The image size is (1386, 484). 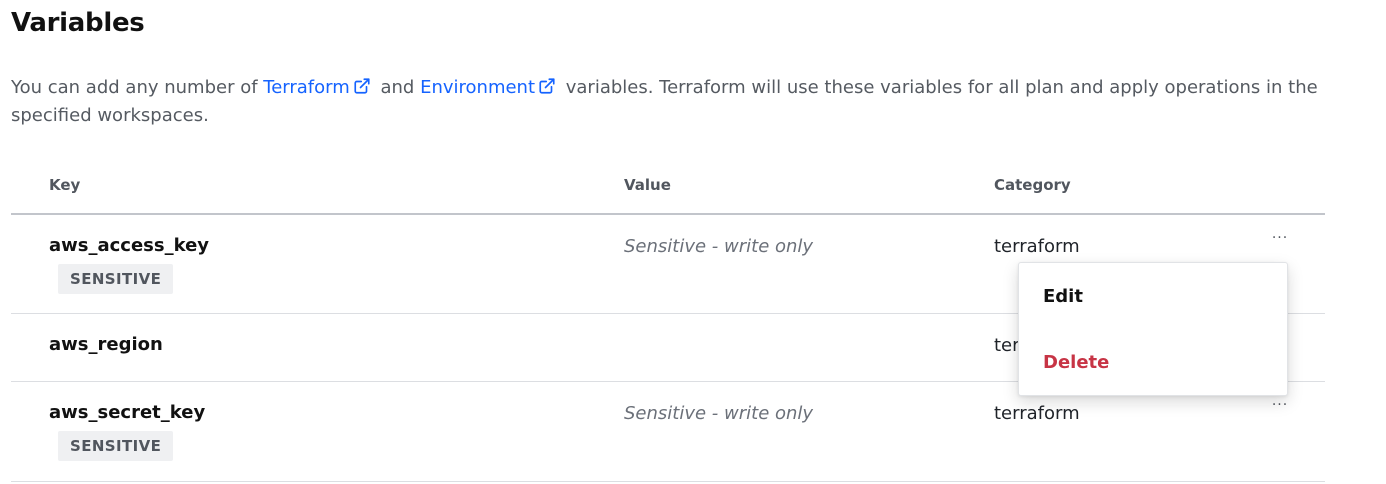 I want to click on page-title: Variables, so click(x=78, y=23).